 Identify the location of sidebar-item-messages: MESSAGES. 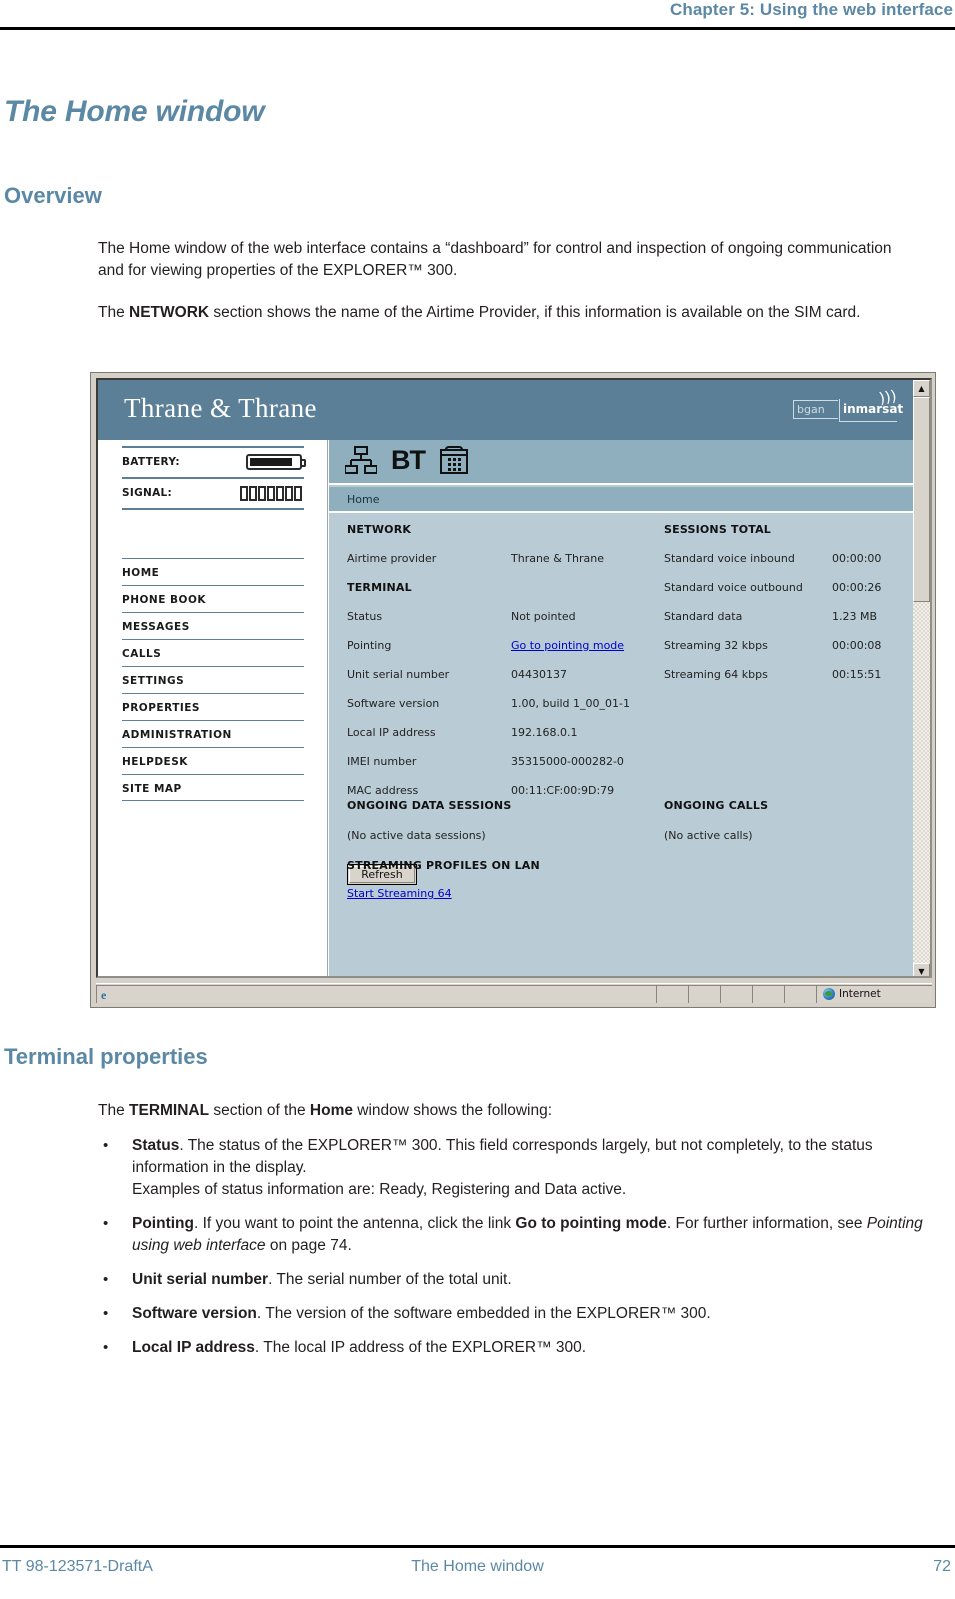
(213, 625).